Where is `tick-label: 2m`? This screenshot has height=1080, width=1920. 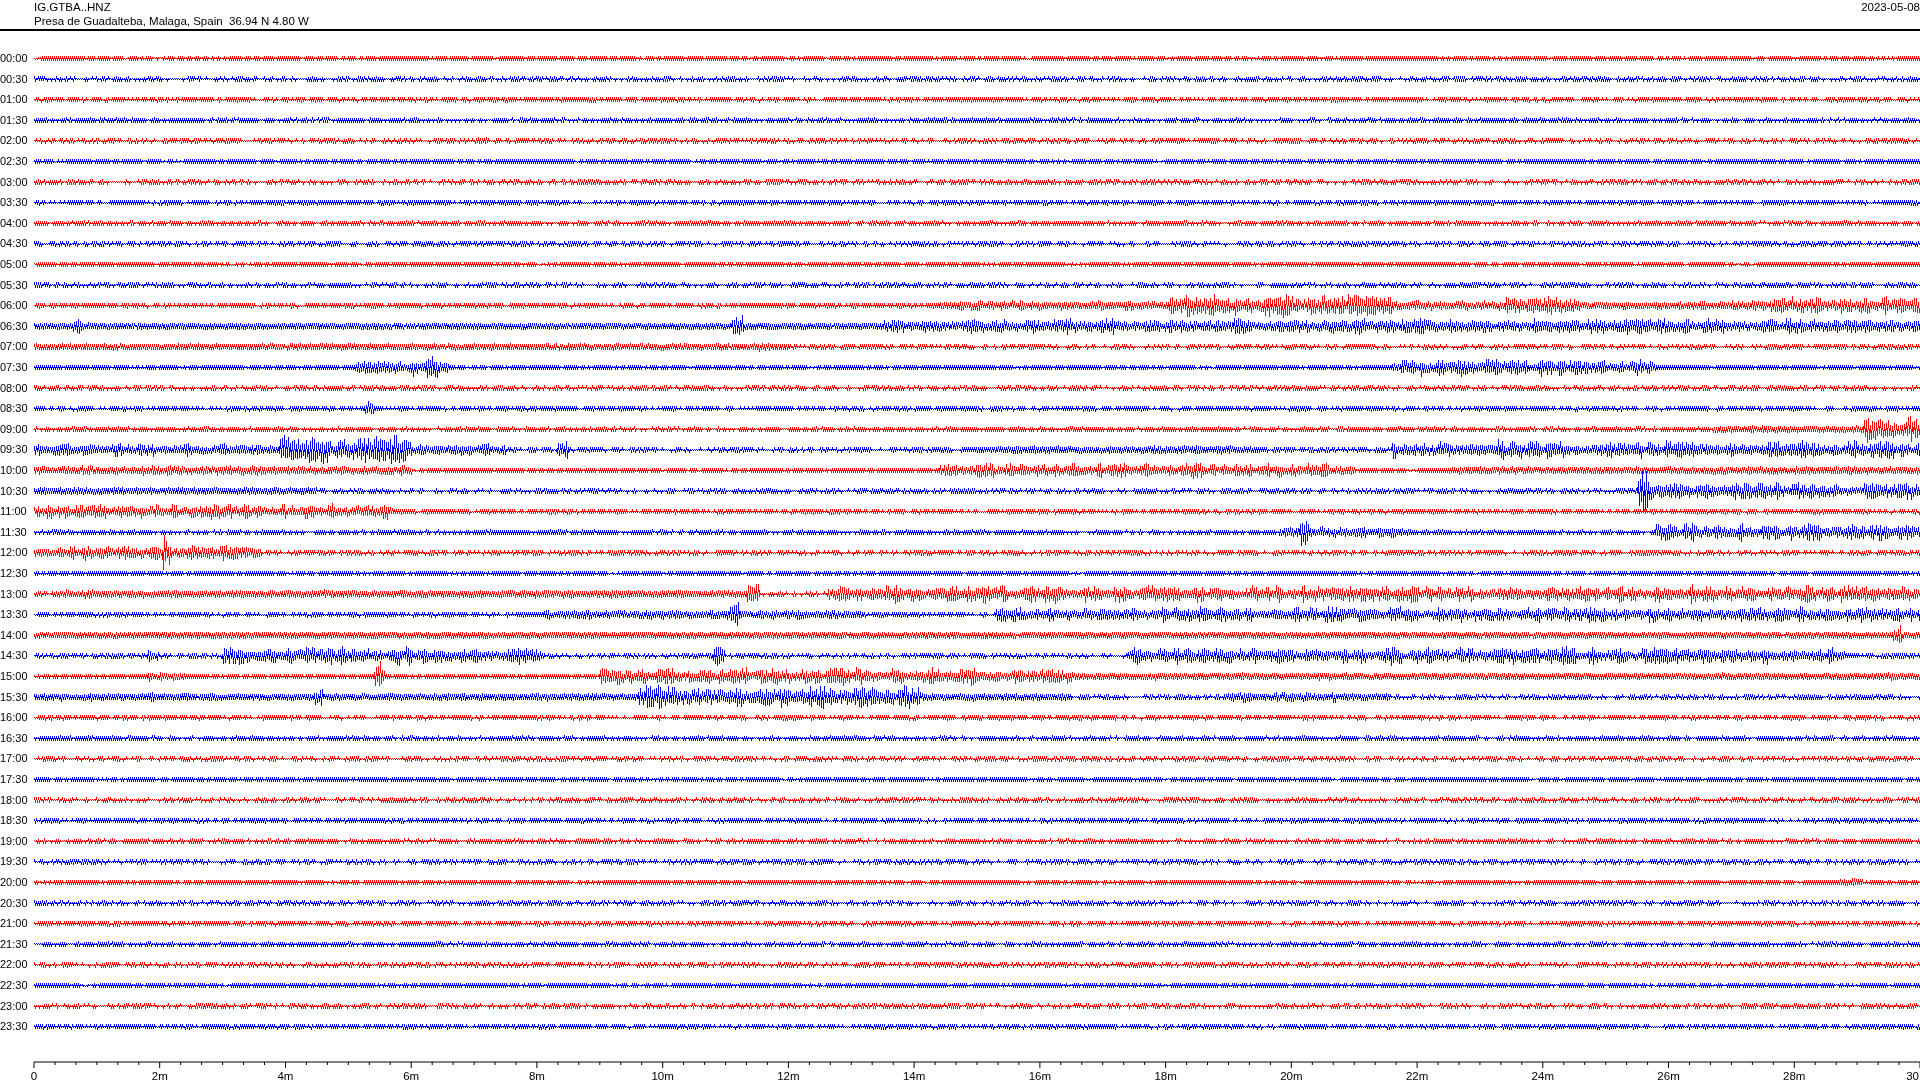 tick-label: 2m is located at coordinates (159, 1075).